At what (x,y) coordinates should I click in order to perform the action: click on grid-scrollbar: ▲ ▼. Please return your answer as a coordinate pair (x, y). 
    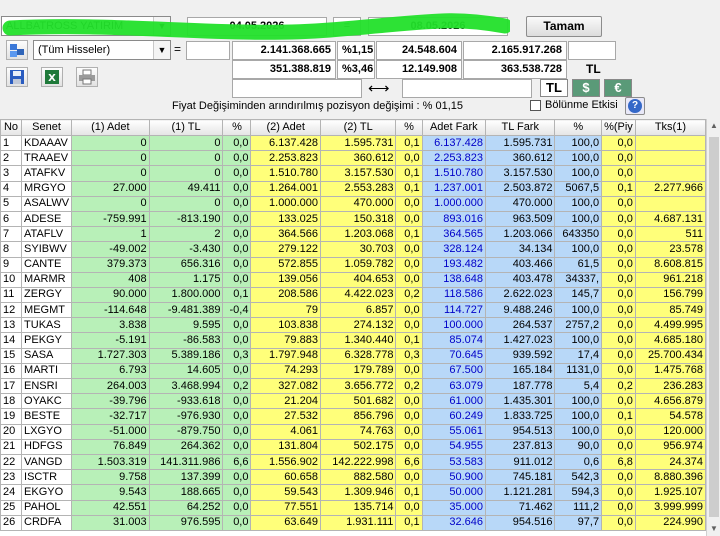
    Looking at the image, I should click on (713, 327).